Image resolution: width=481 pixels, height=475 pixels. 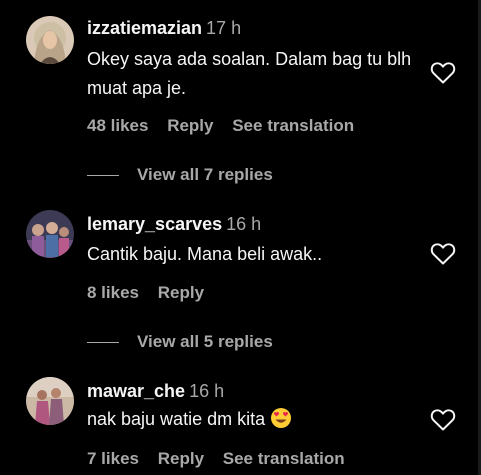 What do you see at coordinates (144, 28) in the screenshot?
I see `username-text: izzatiemazian` at bounding box center [144, 28].